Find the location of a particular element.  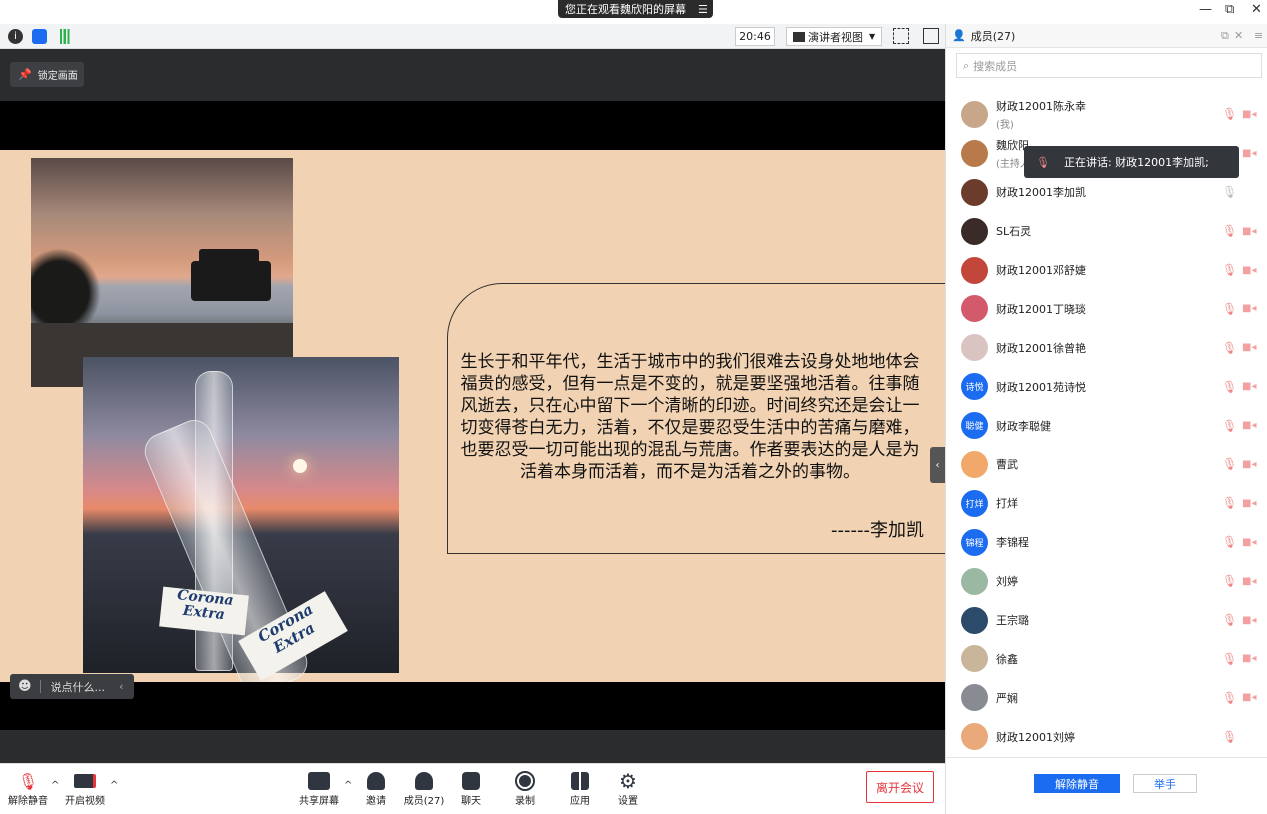

member-row: 财政12001陈永幸 (我) 🎙 ■◂ is located at coordinates (1106, 114).